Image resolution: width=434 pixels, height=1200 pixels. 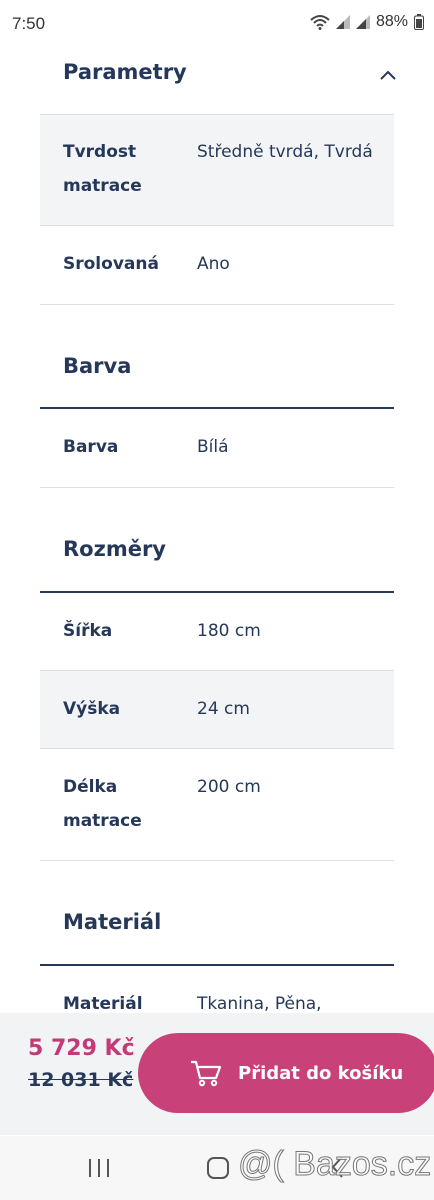 What do you see at coordinates (90, 787) in the screenshot?
I see `row-label: Délka` at bounding box center [90, 787].